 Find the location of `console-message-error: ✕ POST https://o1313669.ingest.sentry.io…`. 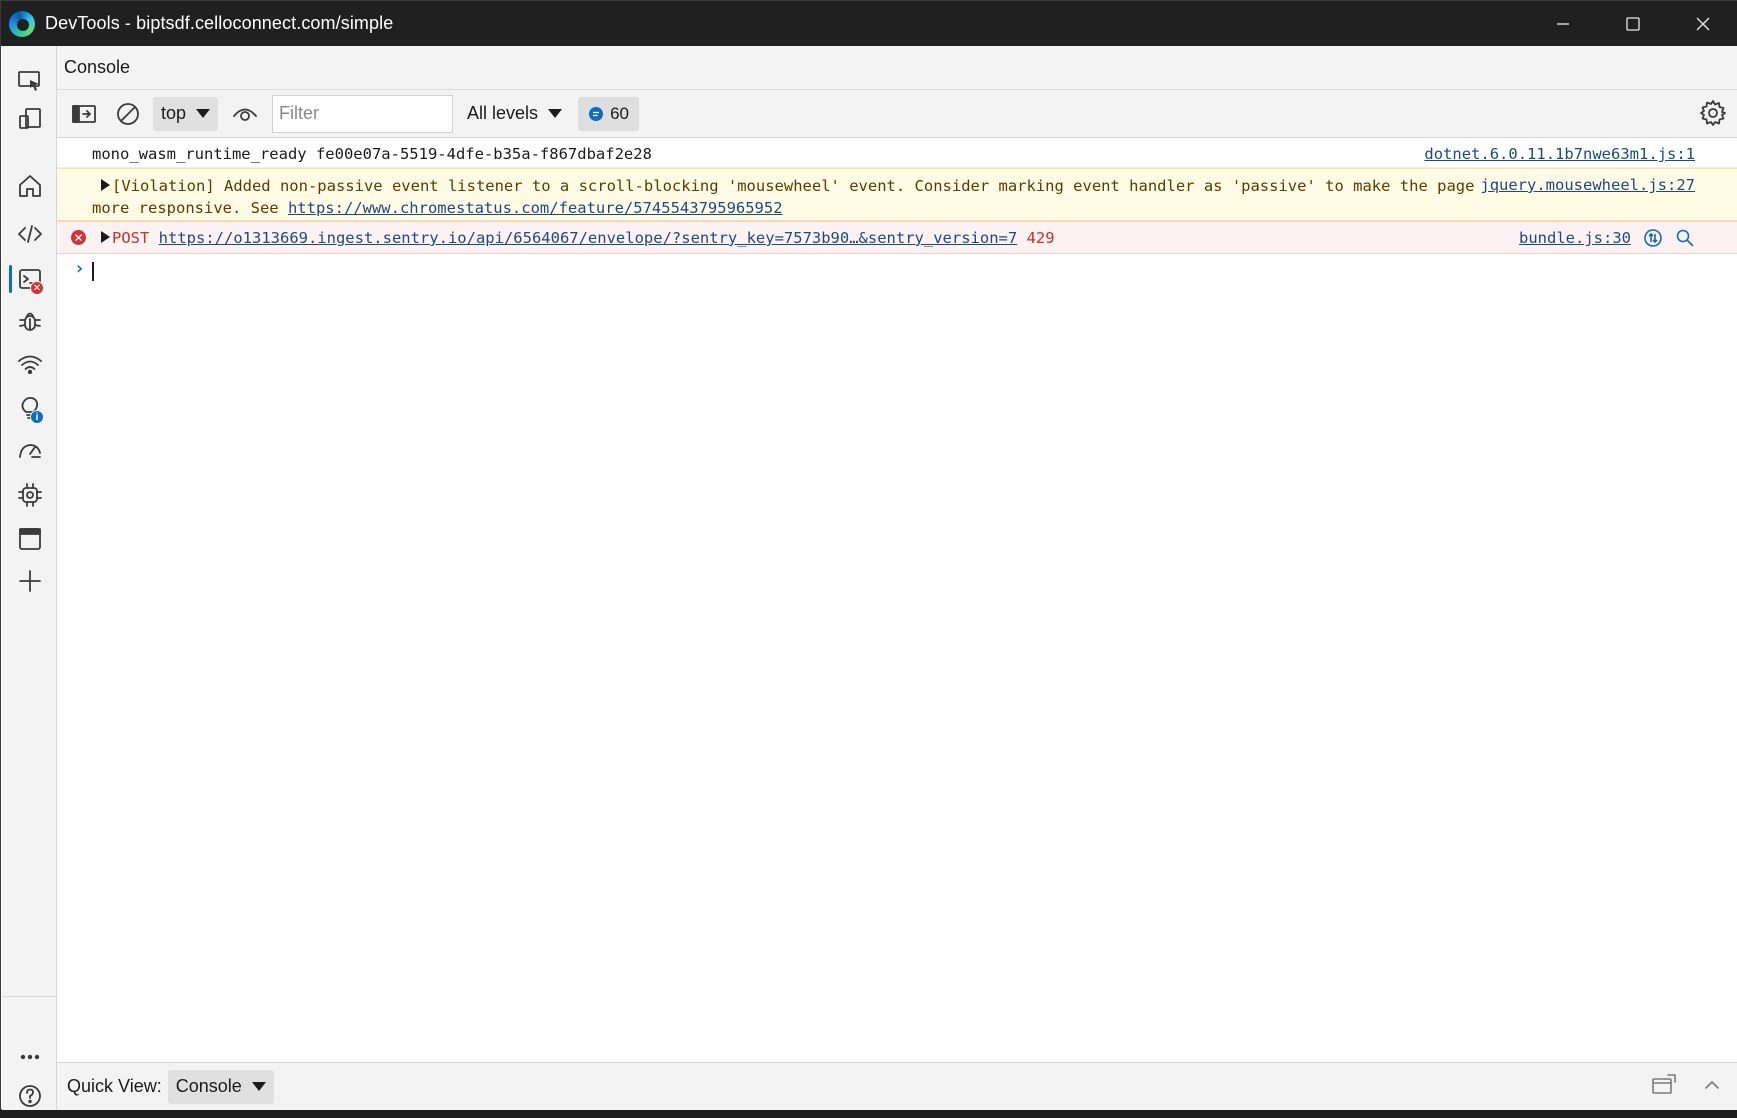

console-message-error: ✕ POST https://o1313669.ingest.sentry.io… is located at coordinates (897, 237).